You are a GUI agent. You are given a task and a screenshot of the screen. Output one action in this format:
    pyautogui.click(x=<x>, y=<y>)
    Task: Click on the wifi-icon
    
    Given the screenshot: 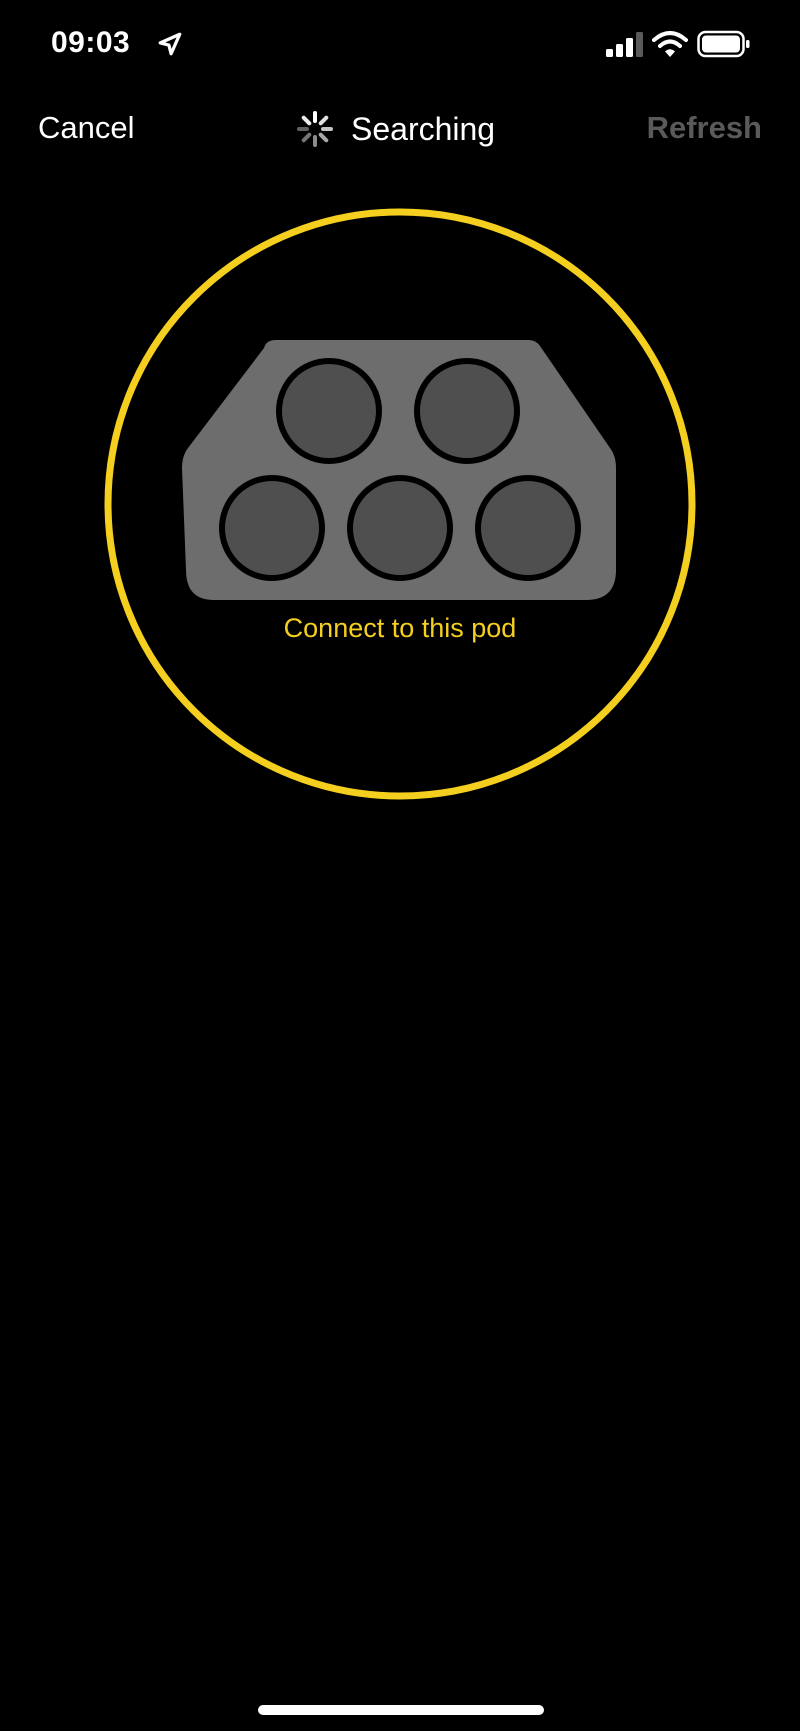 What is the action you would take?
    pyautogui.click(x=670, y=44)
    